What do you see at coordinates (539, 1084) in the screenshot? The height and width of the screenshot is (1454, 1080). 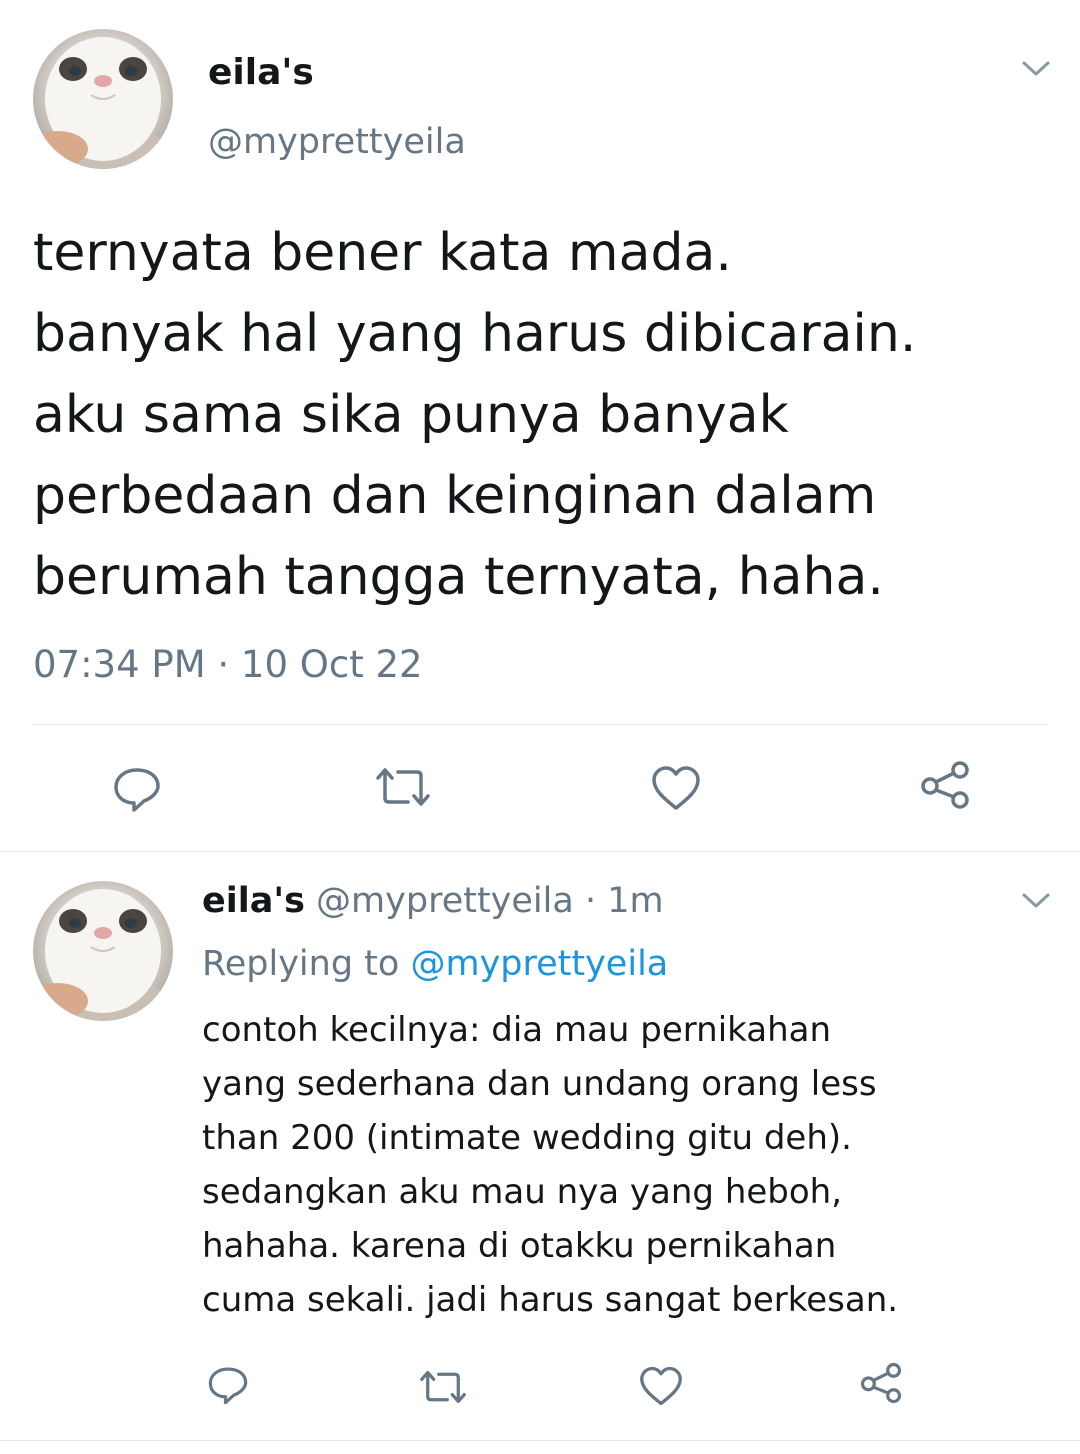 I see `tweet-text-line: yang sederhana dan undang orang less` at bounding box center [539, 1084].